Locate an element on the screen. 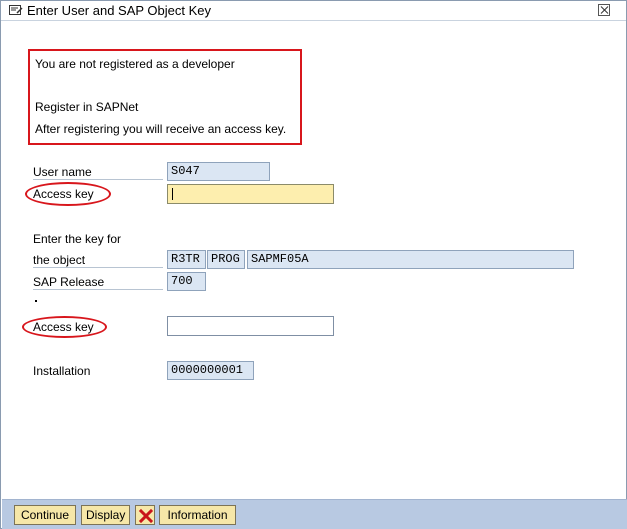  object-label: the object is located at coordinates (98, 260).